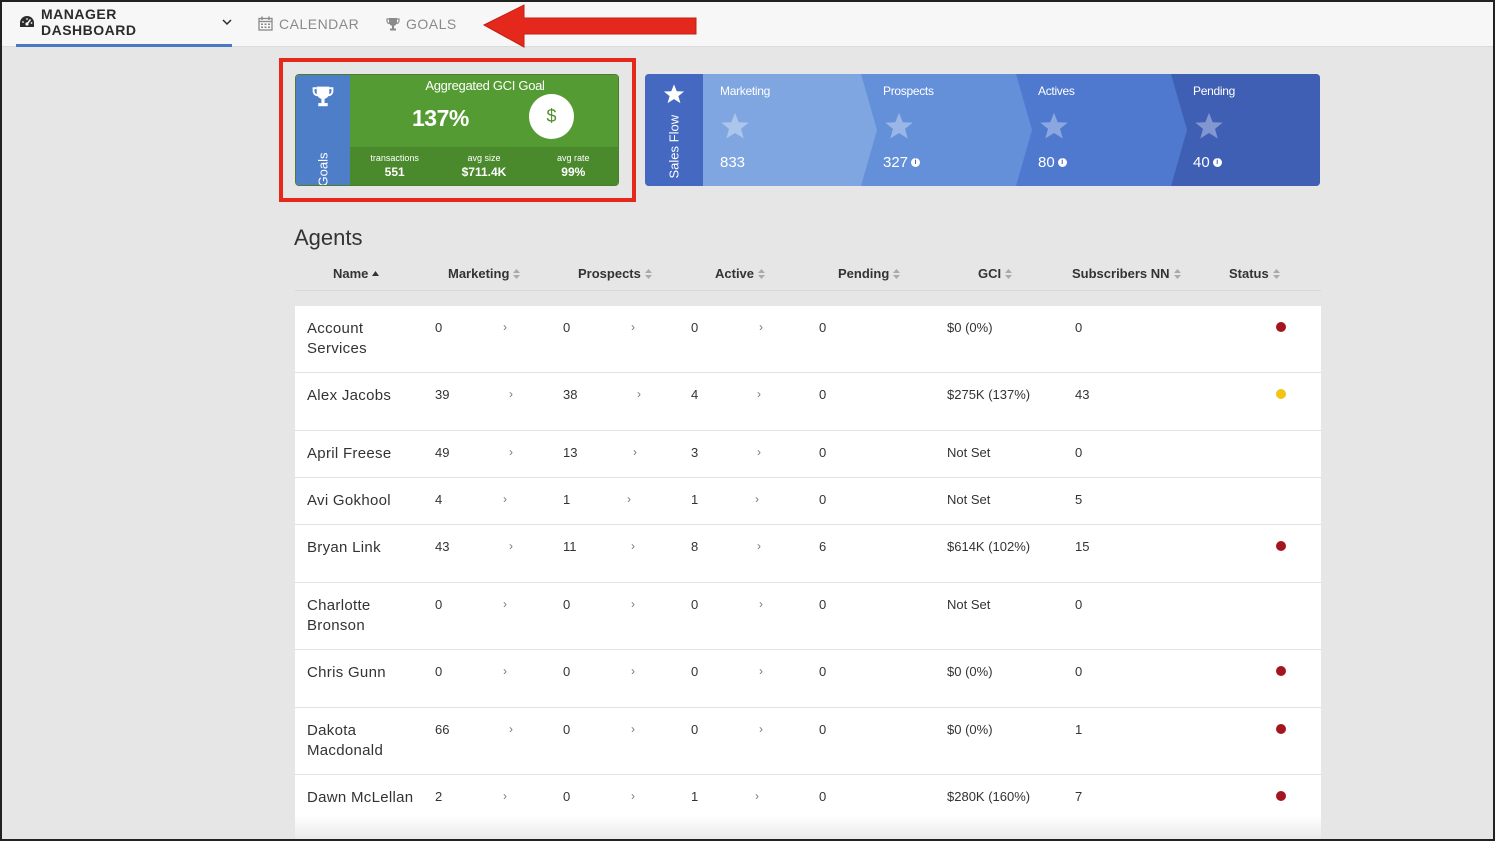  I want to click on table-row: Alex Jacobs 39 38 4 0 $275K (137%) 43 › › ›, so click(808, 402).